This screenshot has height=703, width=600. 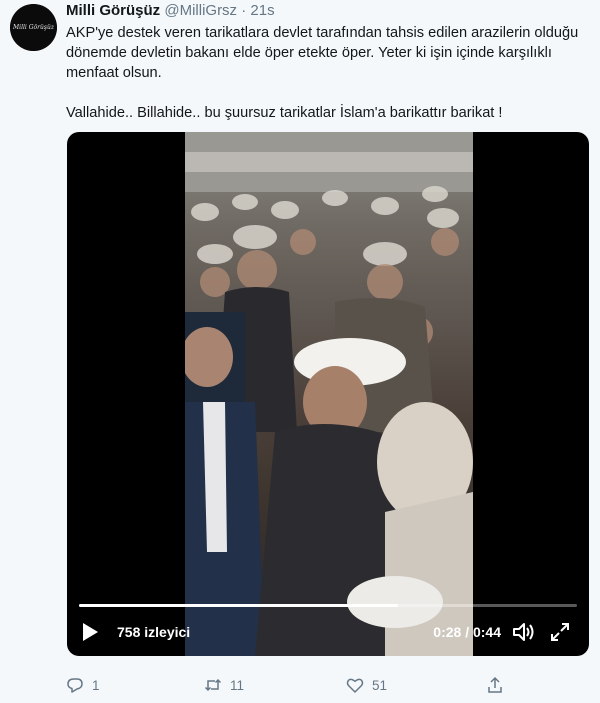 I want to click on user-handle: @MilliGrsz, so click(x=200, y=10).